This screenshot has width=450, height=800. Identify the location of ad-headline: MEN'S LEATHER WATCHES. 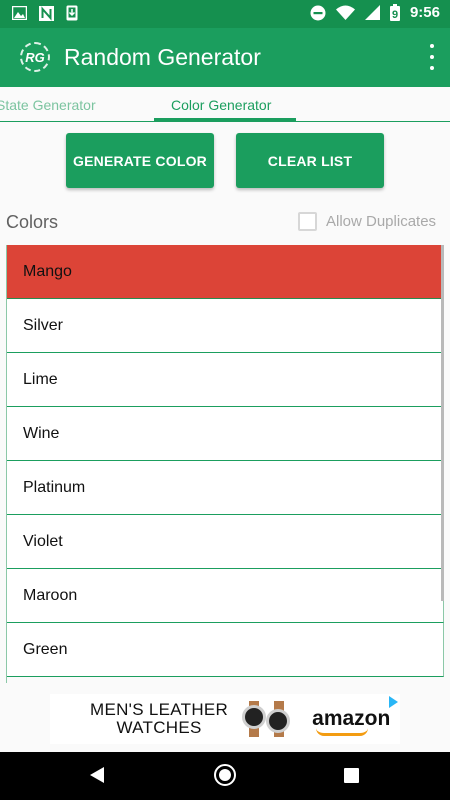
(159, 719).